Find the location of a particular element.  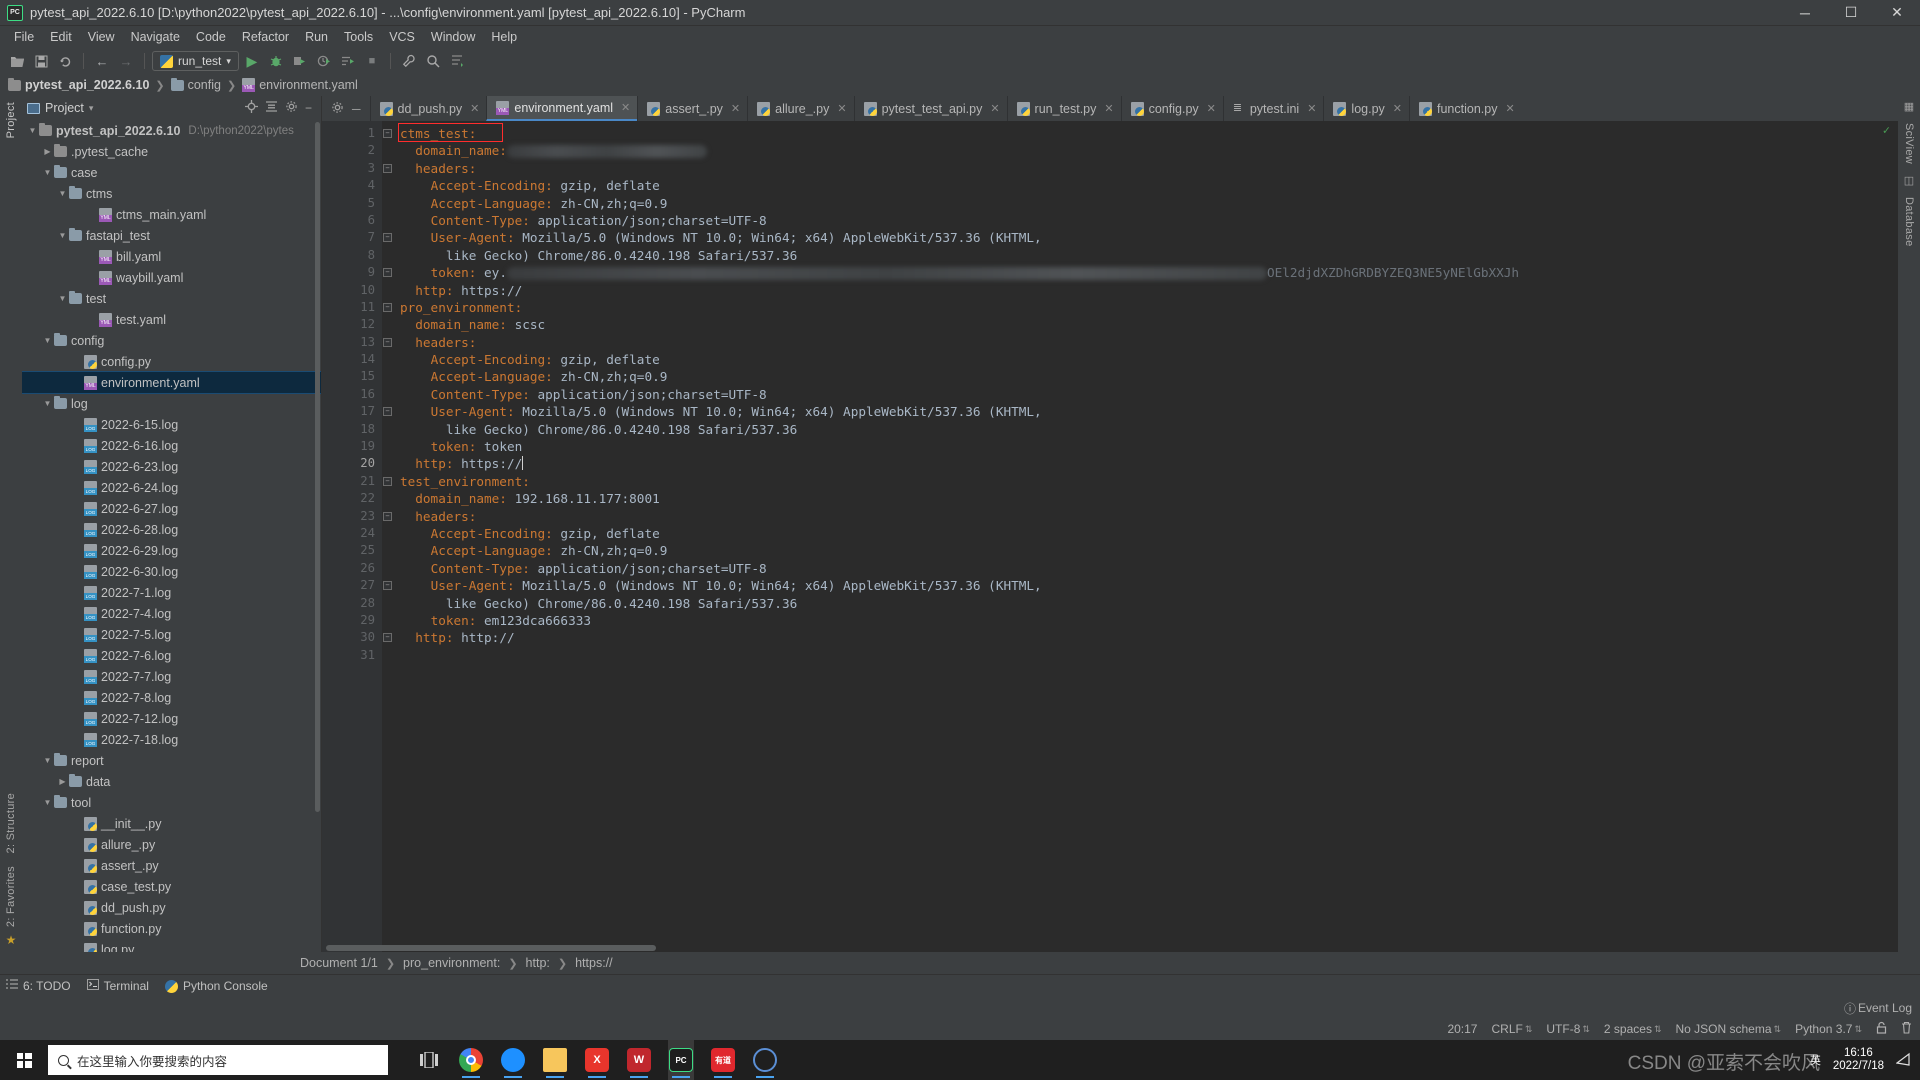

tree-item: ▶ 2022-7-1.log is located at coordinates (171, 592).